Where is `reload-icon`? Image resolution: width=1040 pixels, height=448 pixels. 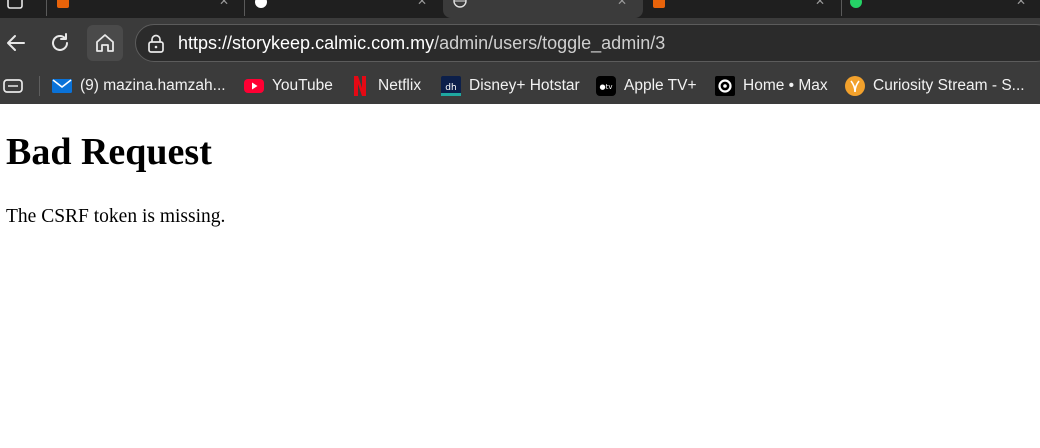
reload-icon is located at coordinates (60, 42).